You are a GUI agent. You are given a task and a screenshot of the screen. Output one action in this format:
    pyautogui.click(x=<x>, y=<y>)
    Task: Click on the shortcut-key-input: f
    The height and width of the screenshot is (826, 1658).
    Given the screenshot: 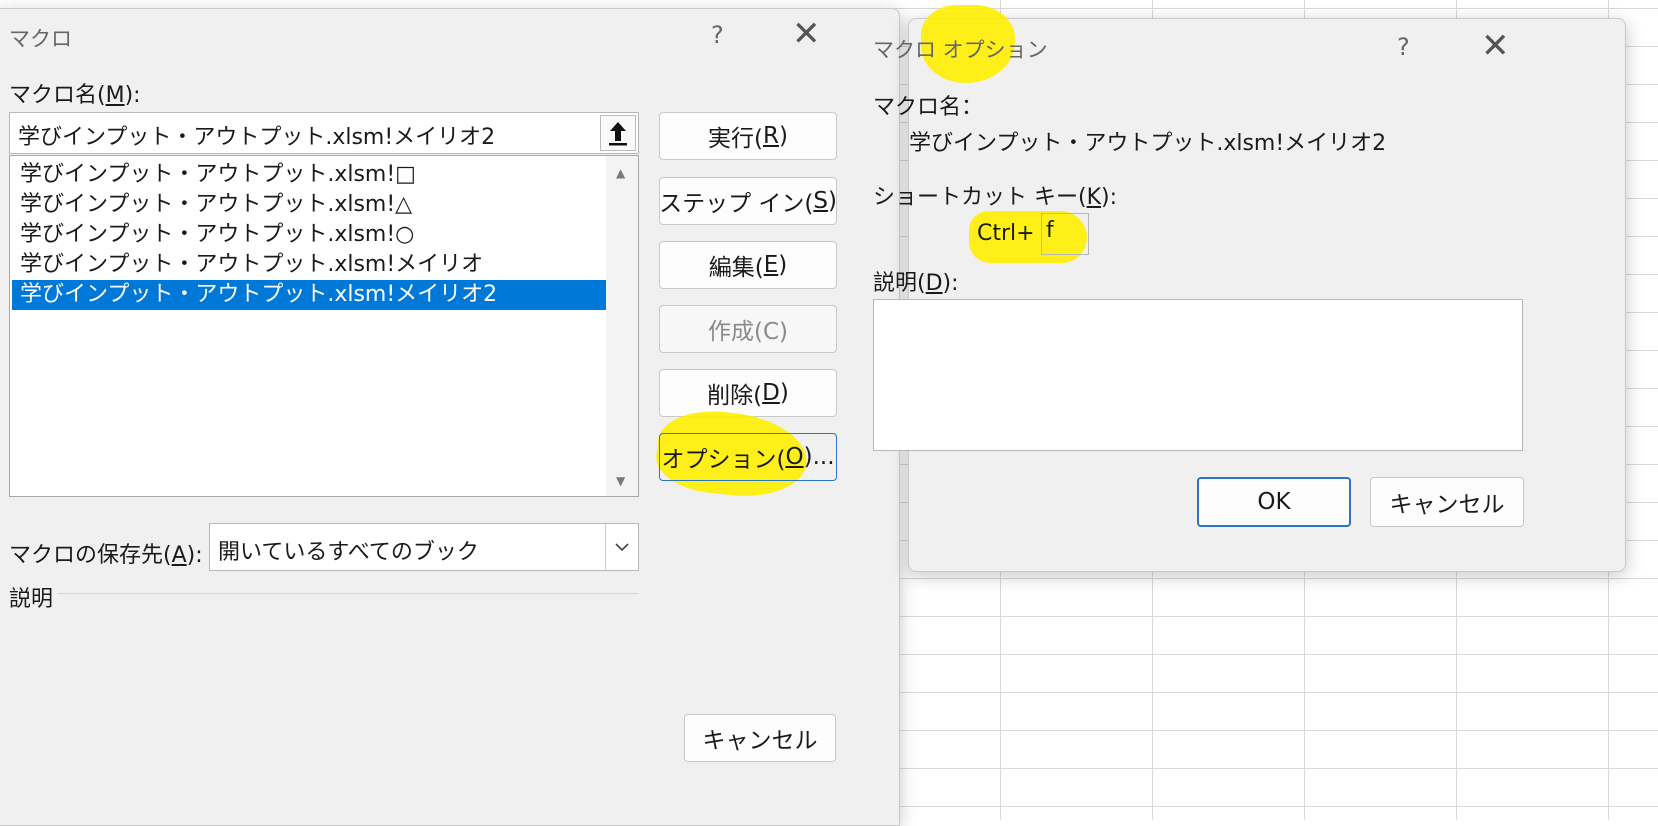 What is the action you would take?
    pyautogui.click(x=1065, y=234)
    